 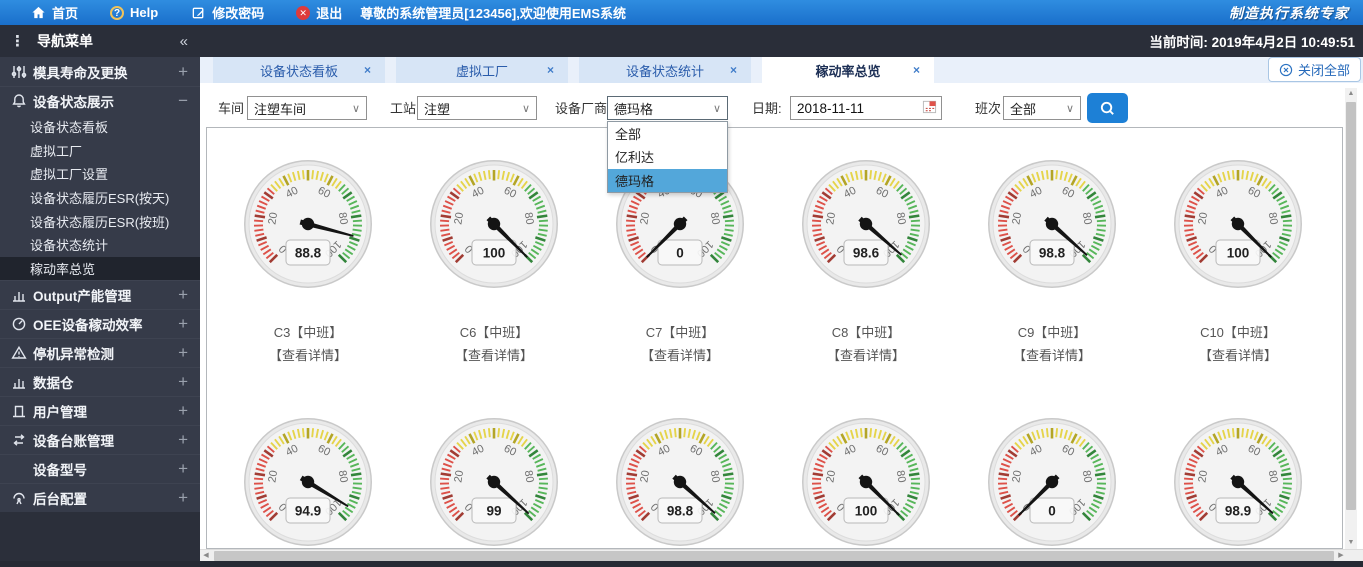 I want to click on sidebar-group: 用户管理 +, so click(x=100, y=410).